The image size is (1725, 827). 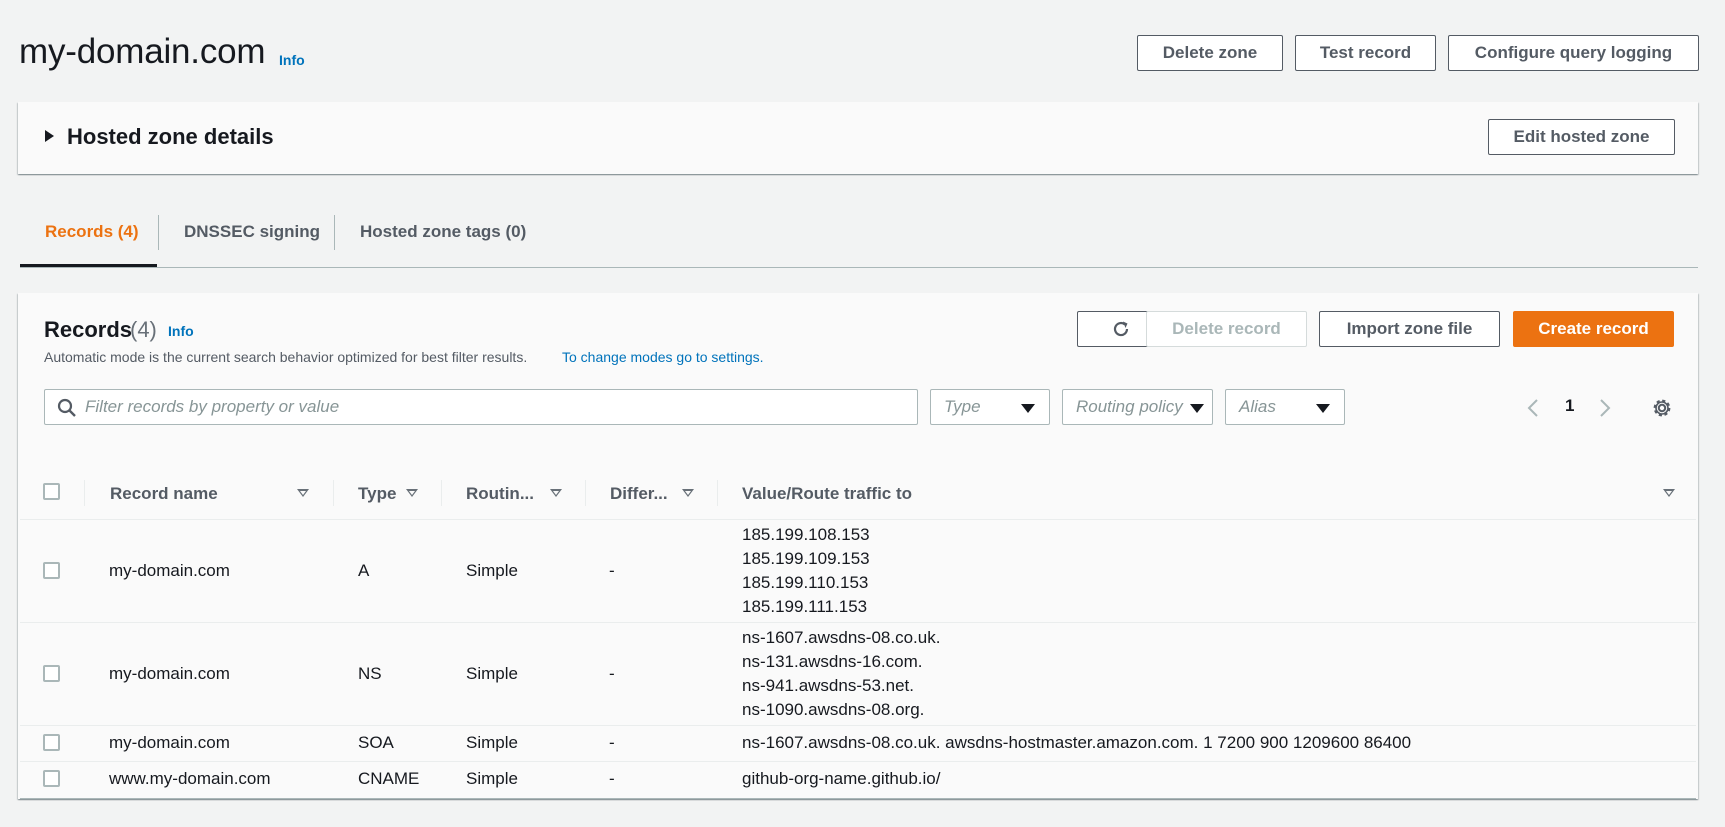 I want to click on value-line: 185.199.108.153, so click(x=806, y=534).